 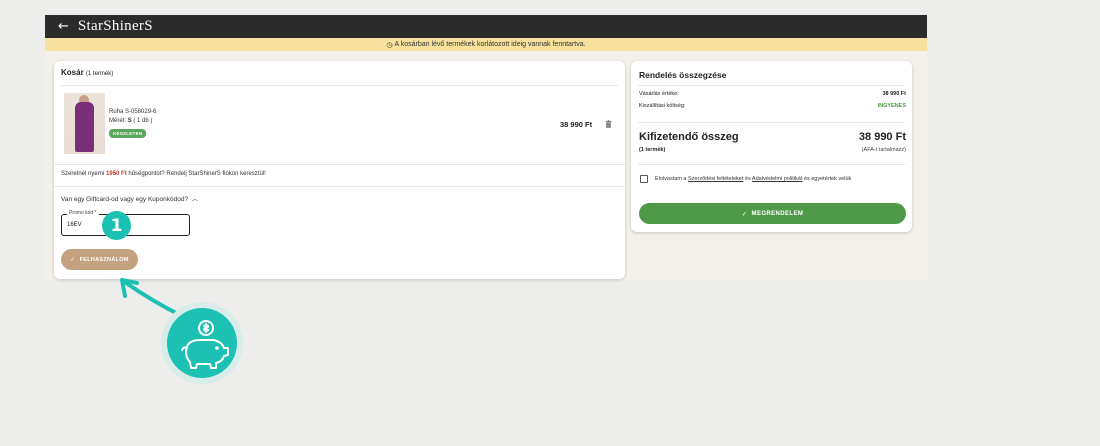 What do you see at coordinates (644, 179) in the screenshot?
I see `terms-checkbox` at bounding box center [644, 179].